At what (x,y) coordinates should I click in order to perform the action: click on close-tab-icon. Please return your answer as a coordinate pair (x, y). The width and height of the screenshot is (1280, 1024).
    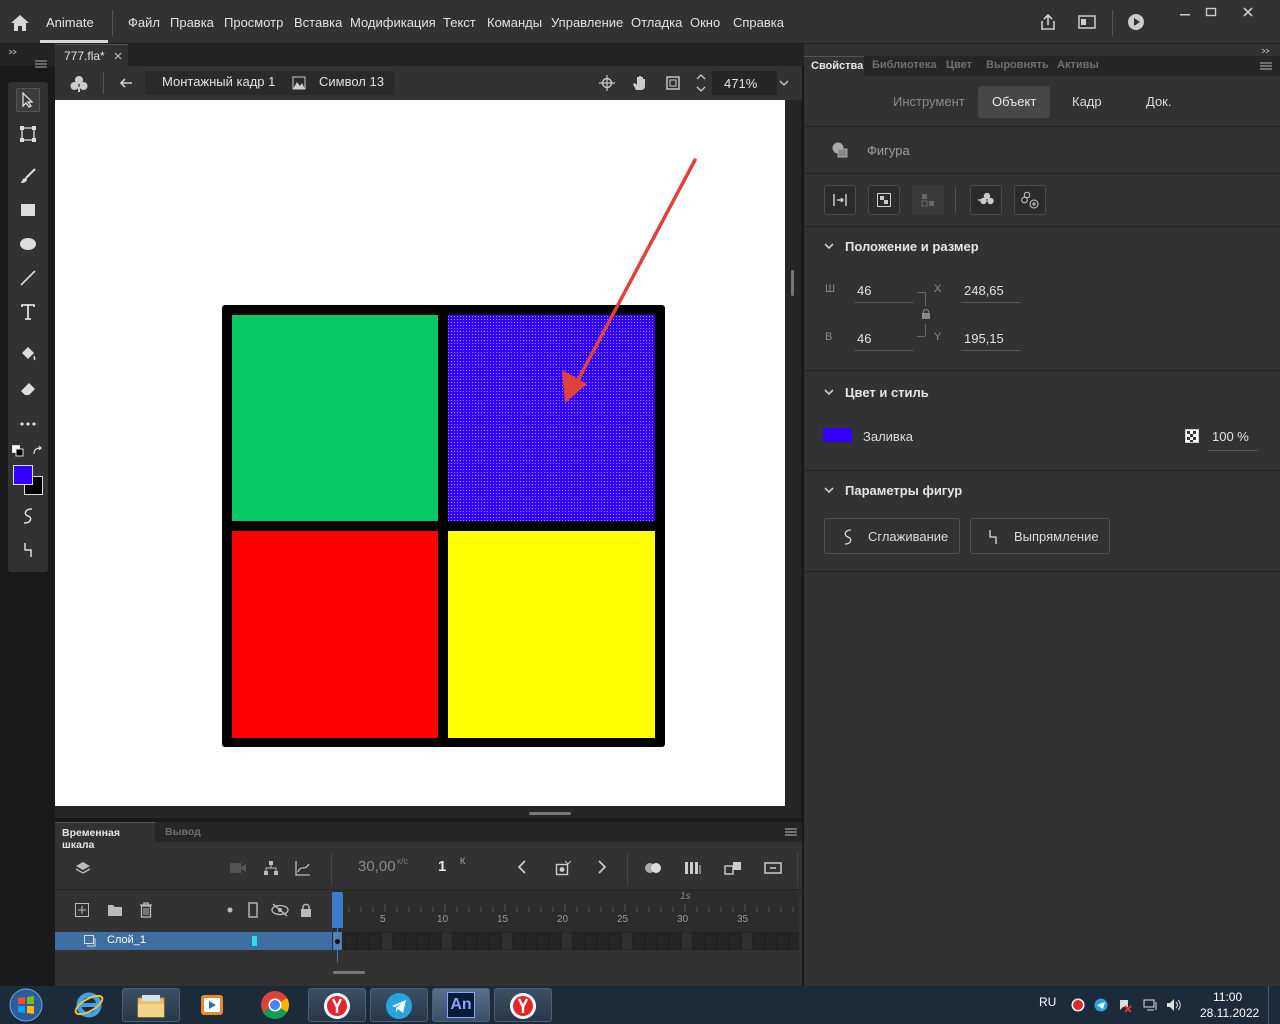
    Looking at the image, I should click on (118, 56).